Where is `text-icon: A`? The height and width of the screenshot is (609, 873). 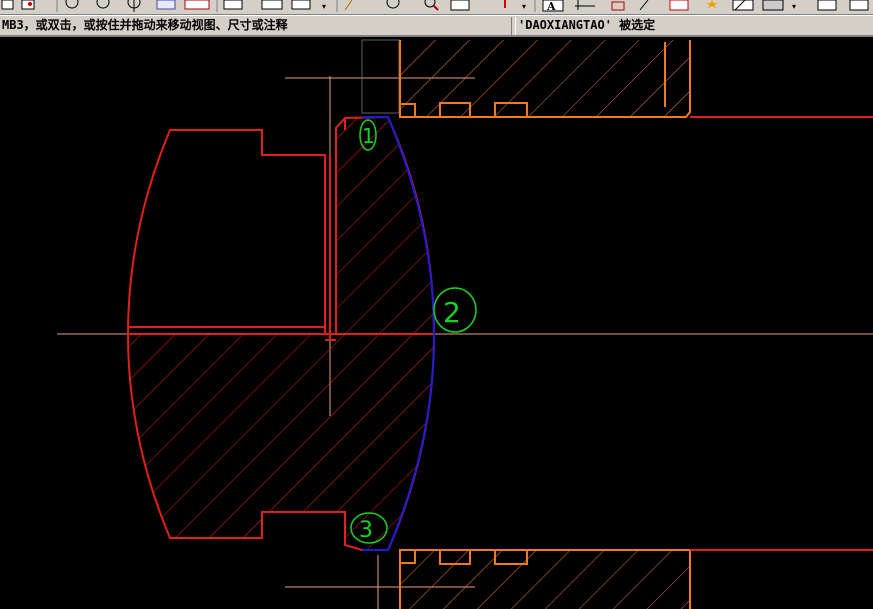
text-icon: A is located at coordinates (553, 6).